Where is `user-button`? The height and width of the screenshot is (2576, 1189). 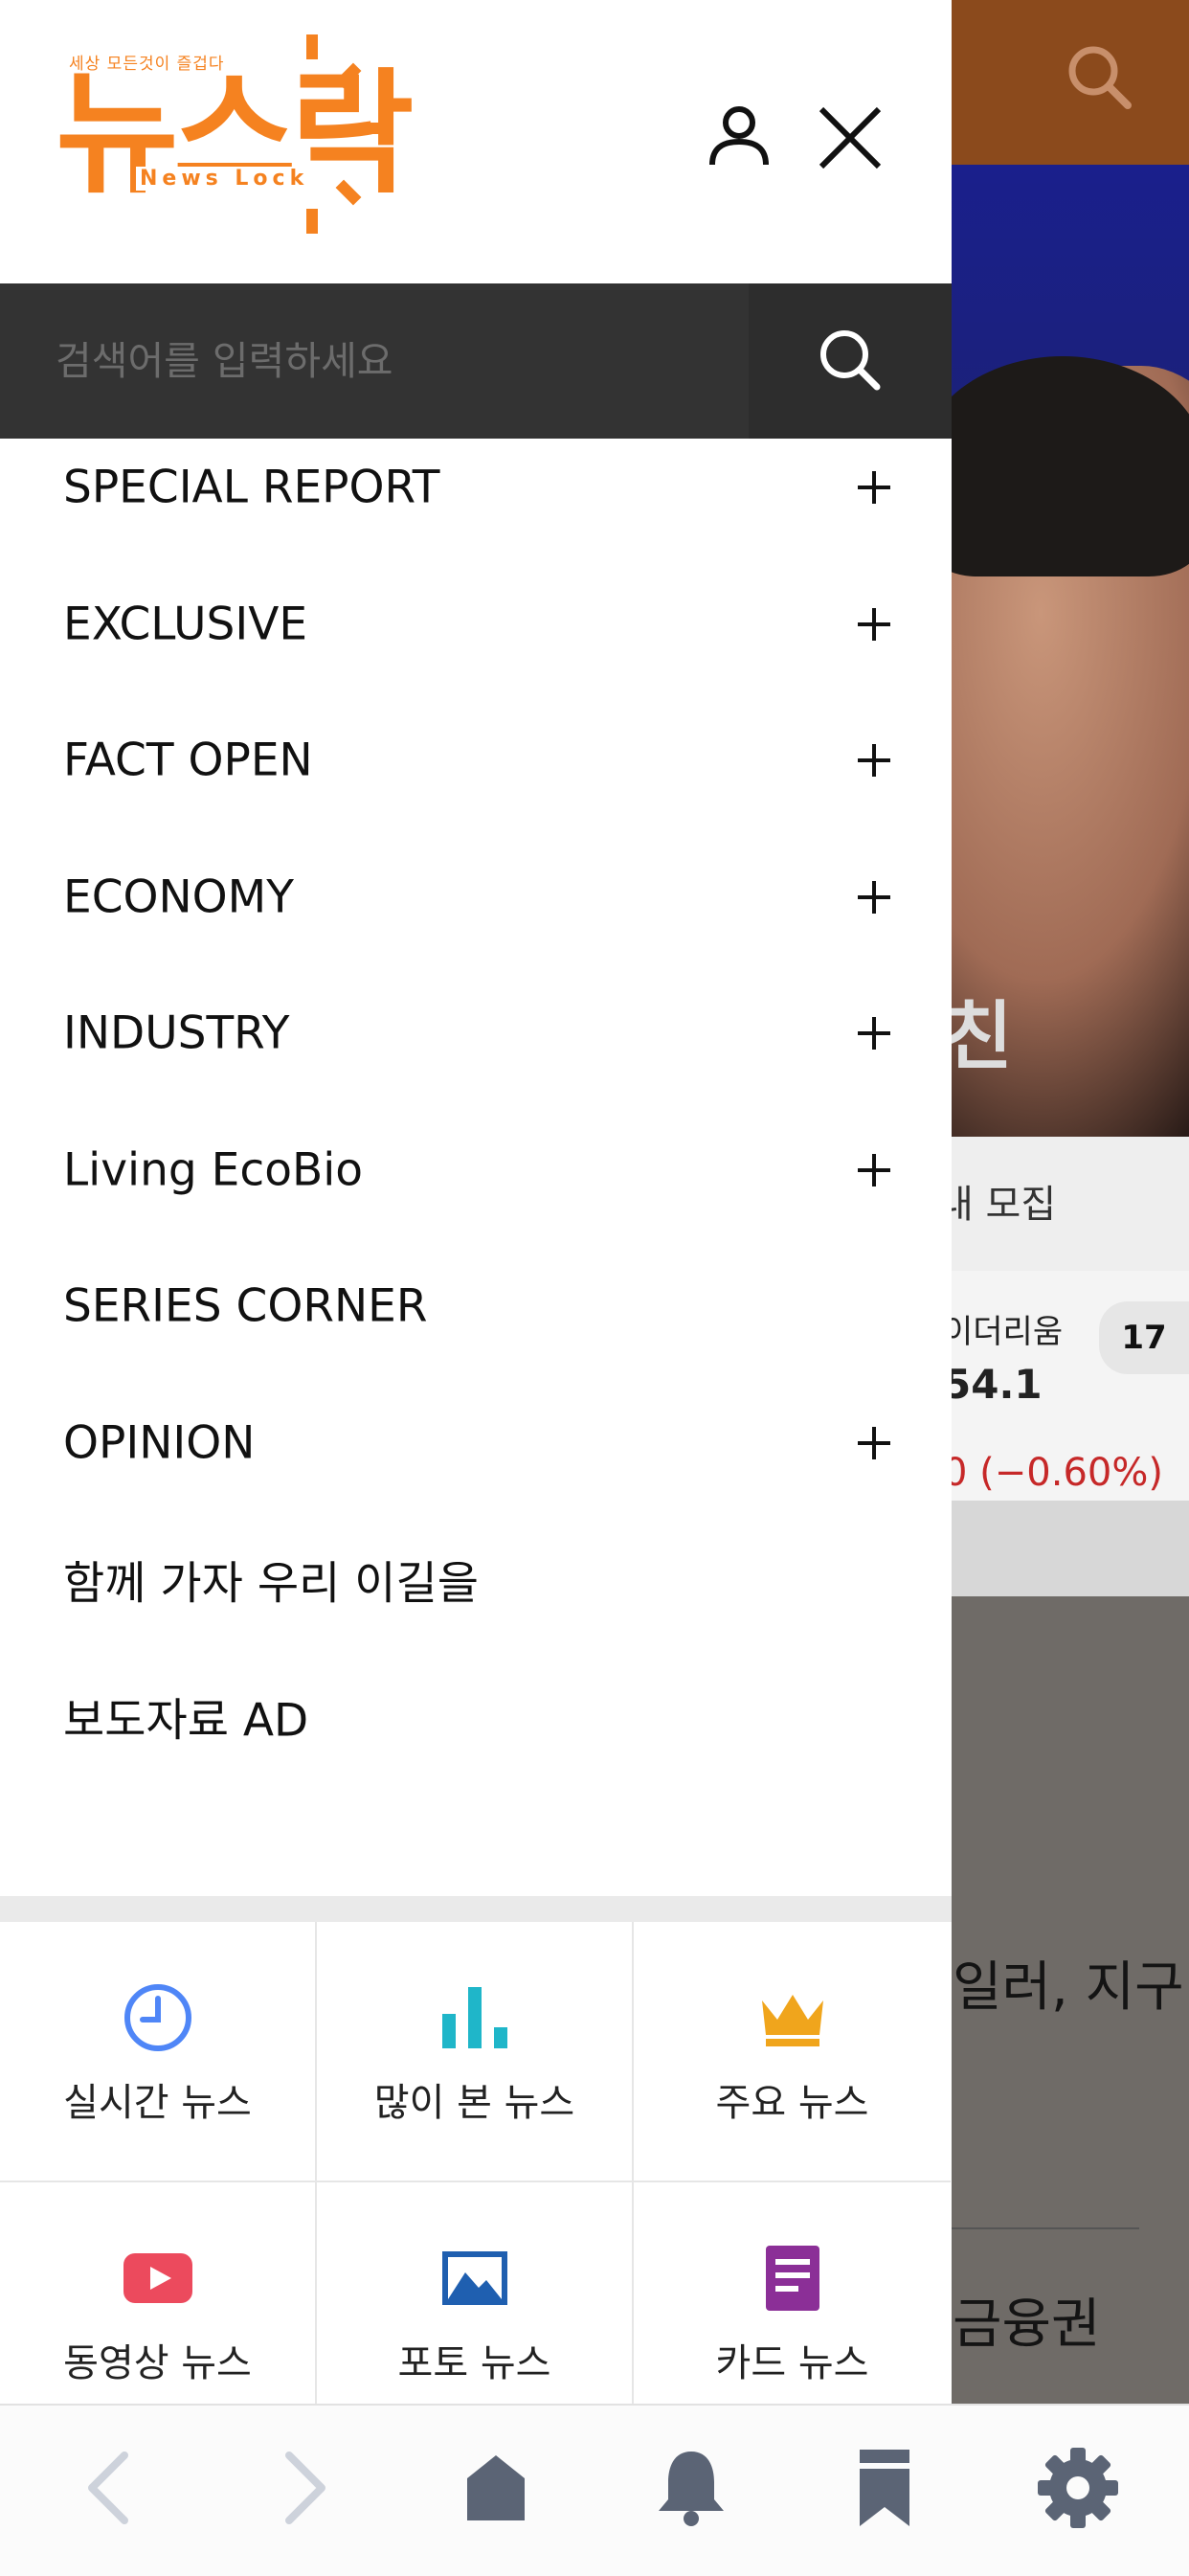 user-button is located at coordinates (739, 138).